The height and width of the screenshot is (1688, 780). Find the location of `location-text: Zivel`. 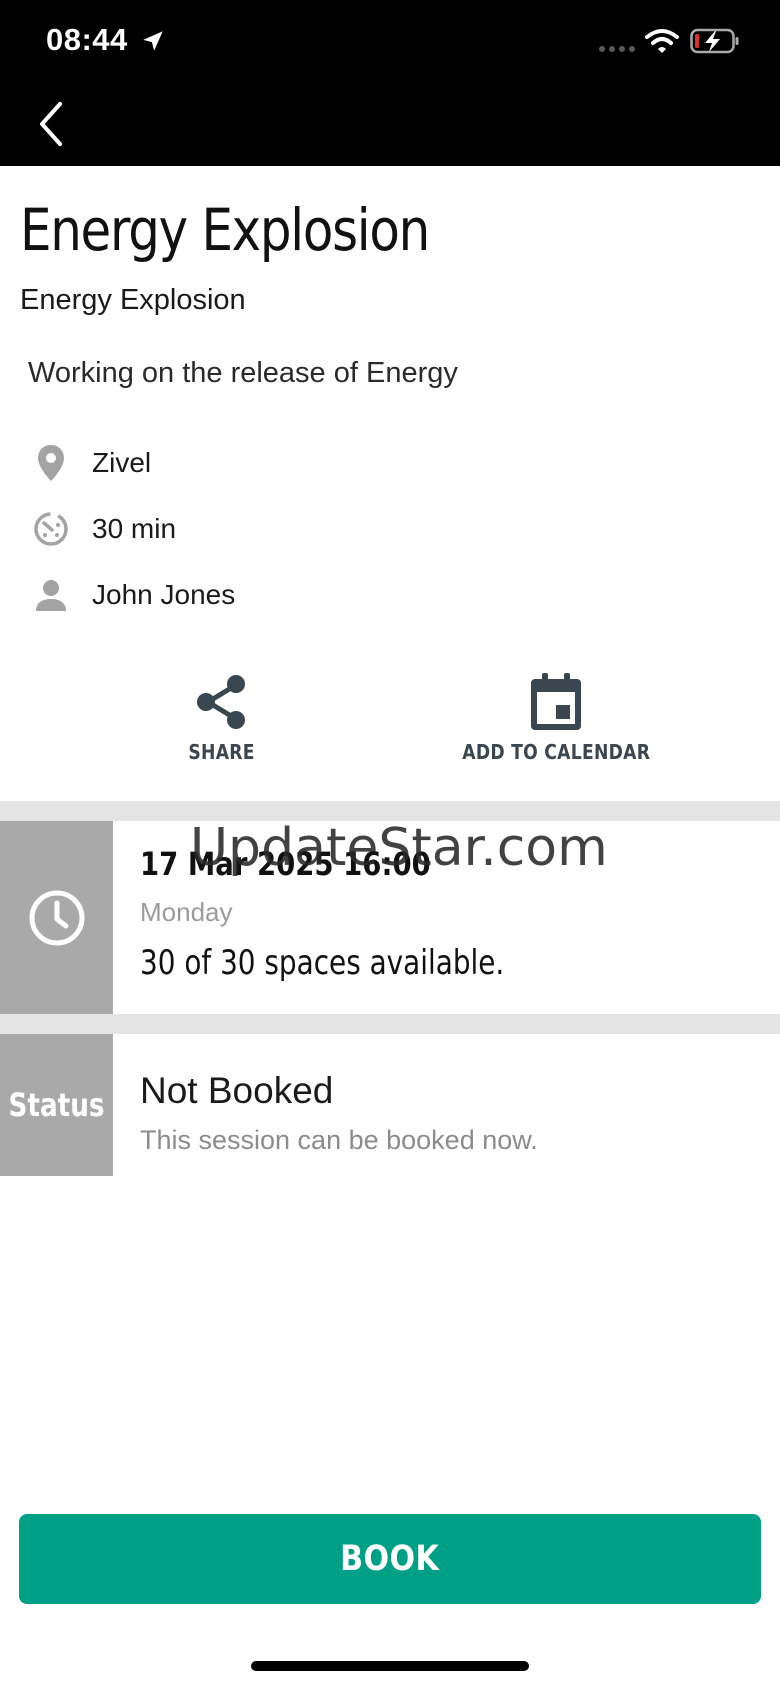

location-text: Zivel is located at coordinates (122, 462).